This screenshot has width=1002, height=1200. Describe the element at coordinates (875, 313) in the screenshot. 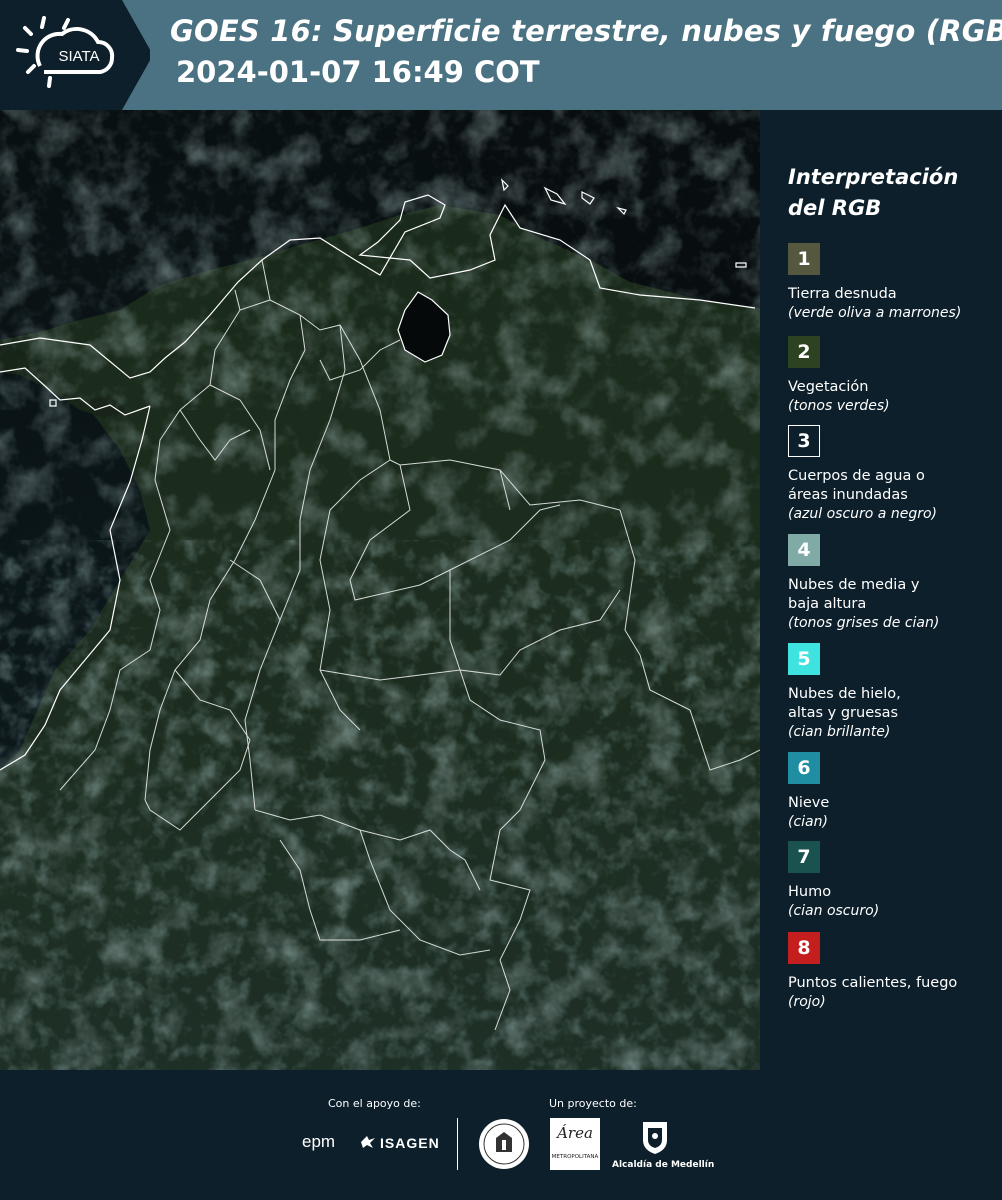

I see `legend-sublabel: (verde oliva a marrones)` at that location.